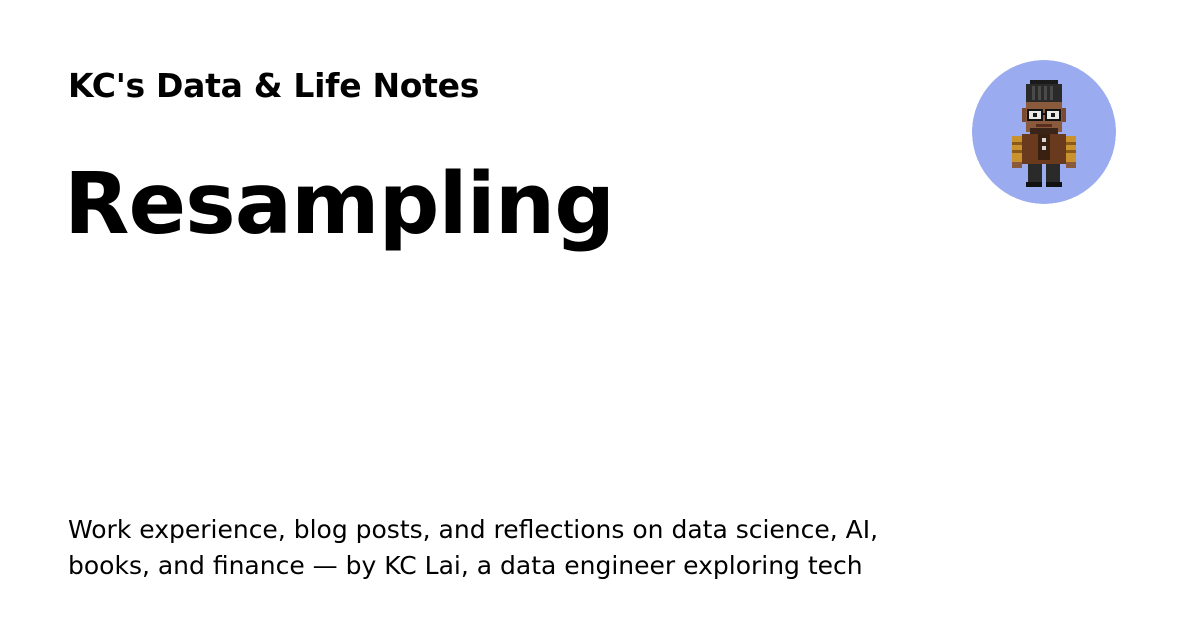 The width and height of the screenshot is (1200, 630). I want to click on avatar, so click(1044, 132).